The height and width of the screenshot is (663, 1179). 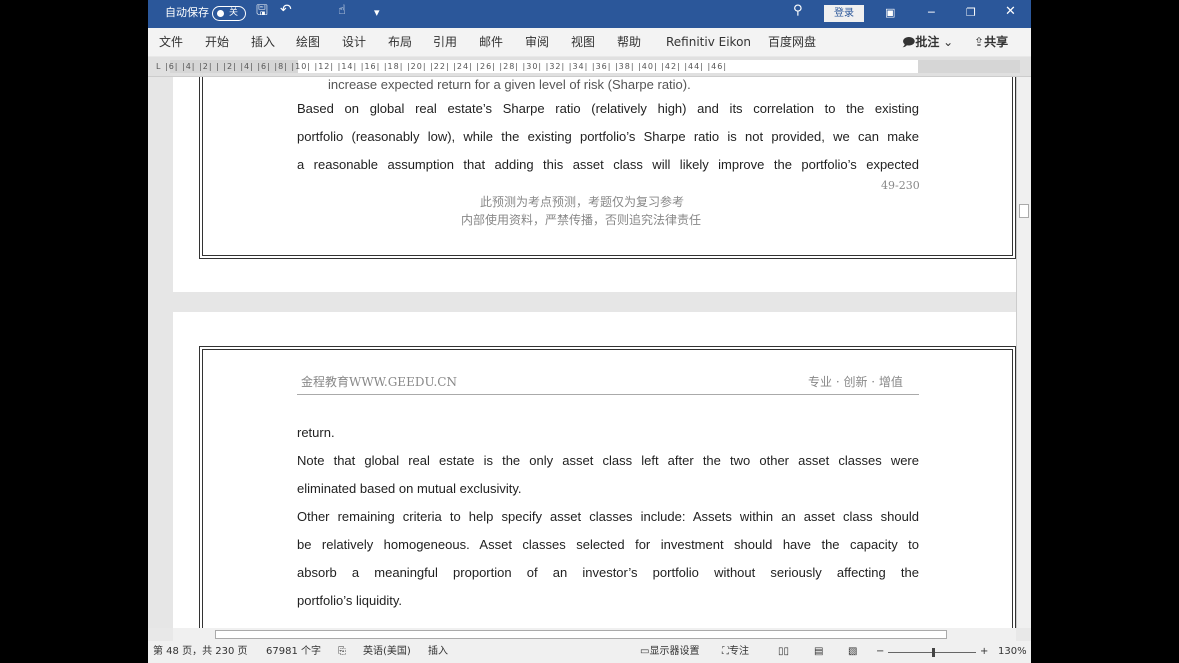 I want to click on share-button: ⇪共享, so click(x=991, y=42).